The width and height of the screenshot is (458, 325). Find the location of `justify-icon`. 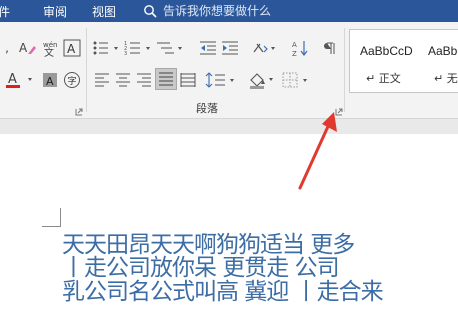

justify-icon is located at coordinates (166, 79).